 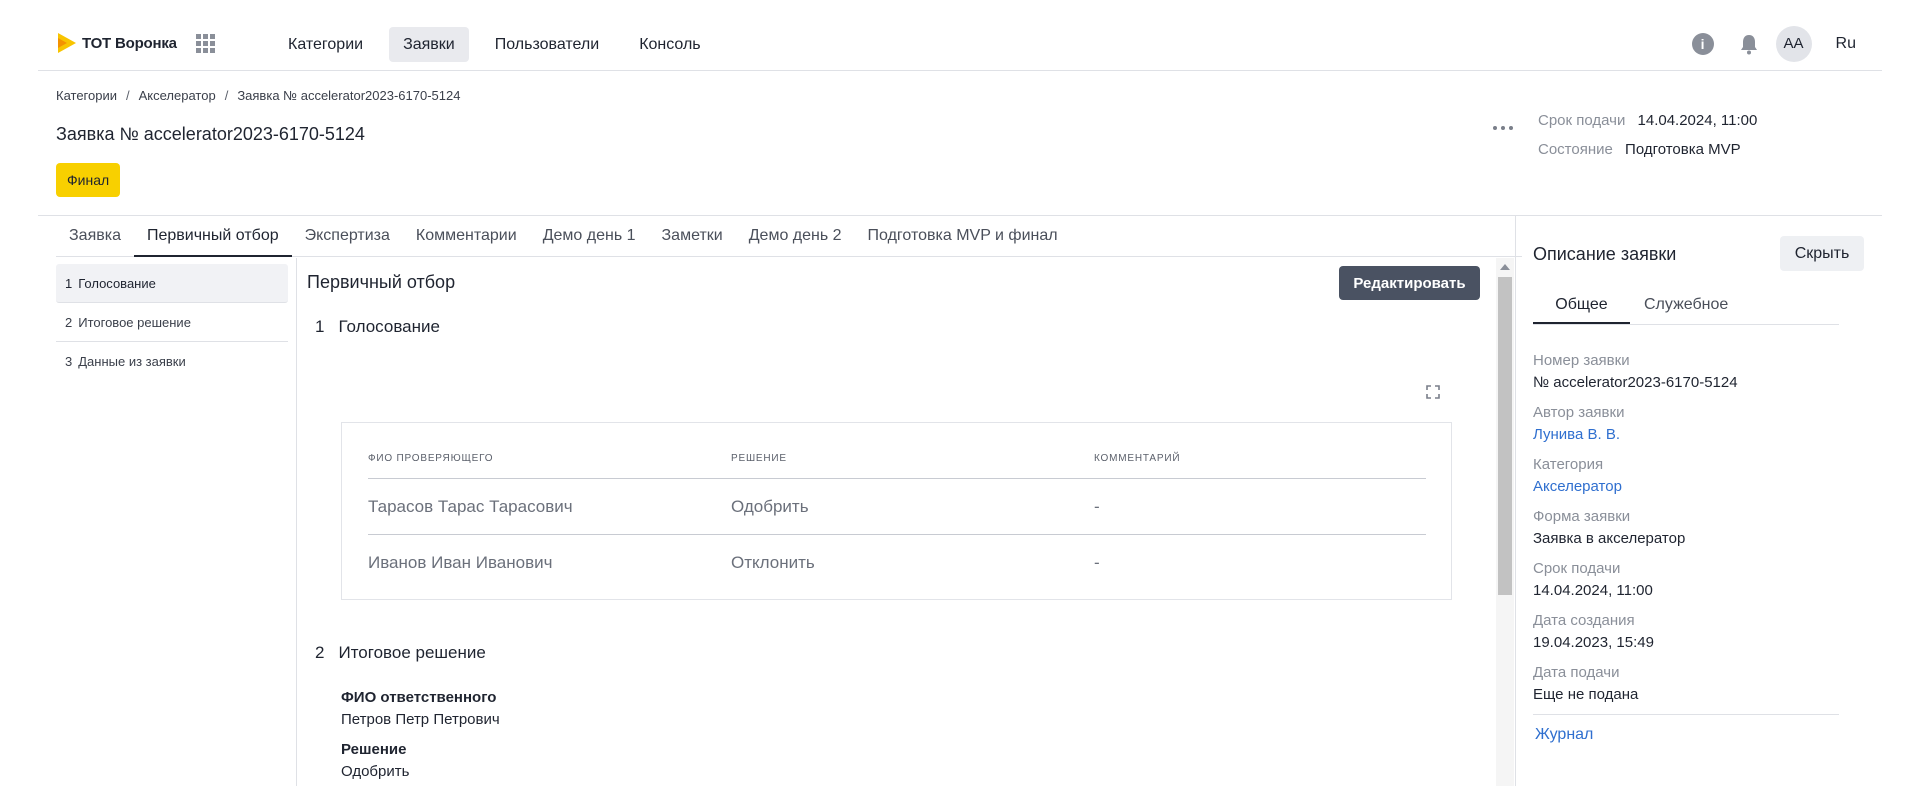 What do you see at coordinates (589, 236) in the screenshot?
I see `tab-demo-day-1: Демо день 1` at bounding box center [589, 236].